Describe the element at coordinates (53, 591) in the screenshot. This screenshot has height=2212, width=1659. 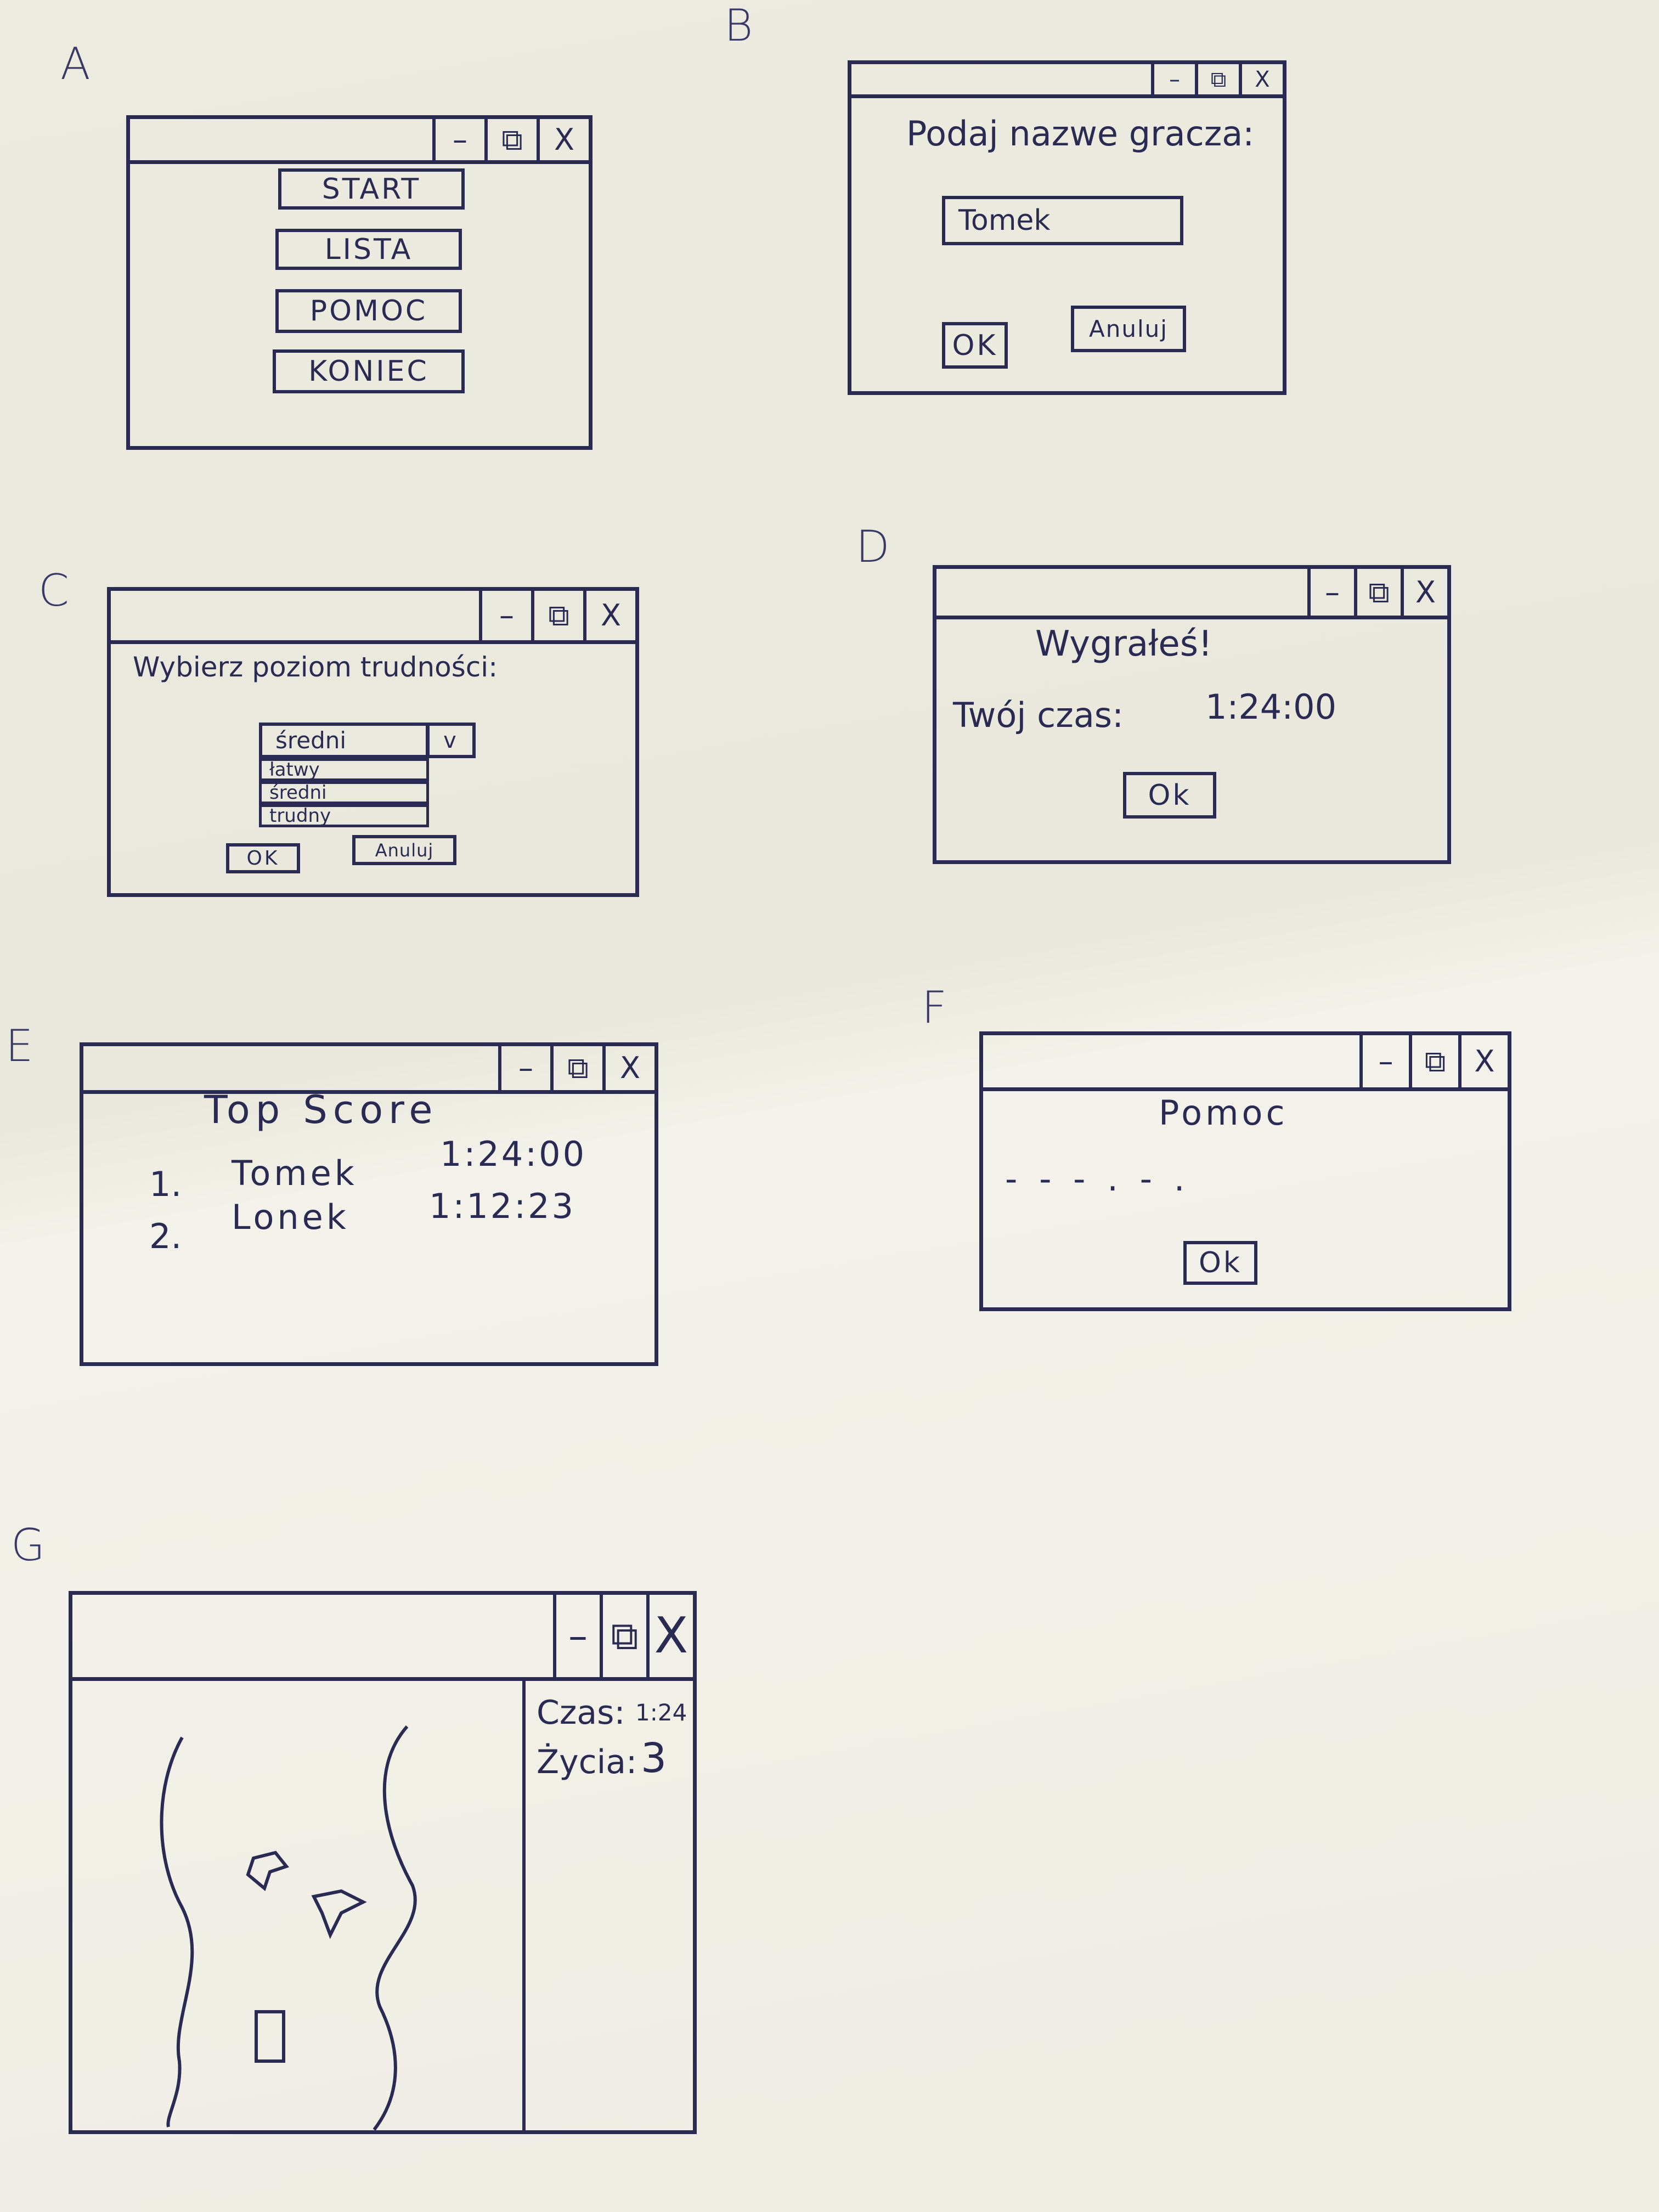
I see `sketch-label-c: C` at that location.